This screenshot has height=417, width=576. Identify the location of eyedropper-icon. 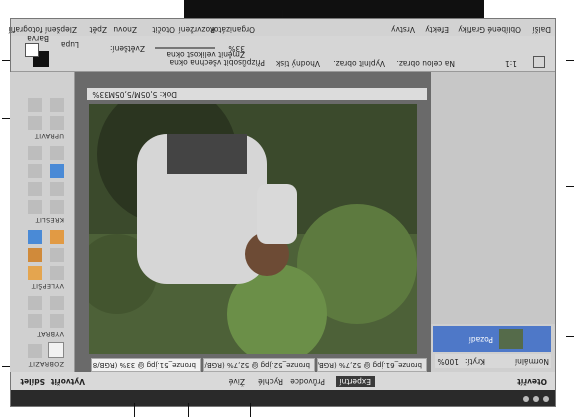
(35, 171).